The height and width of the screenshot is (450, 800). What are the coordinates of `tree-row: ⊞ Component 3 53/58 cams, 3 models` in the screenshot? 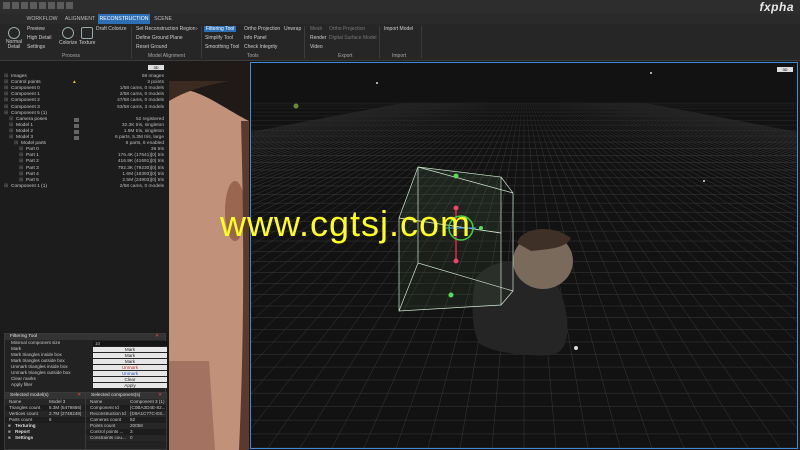 It's located at (84, 108).